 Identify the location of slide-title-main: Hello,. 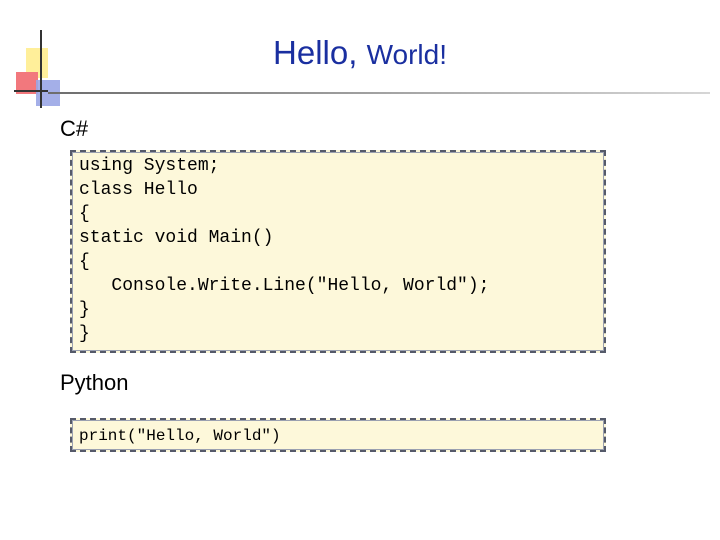
(320, 52).